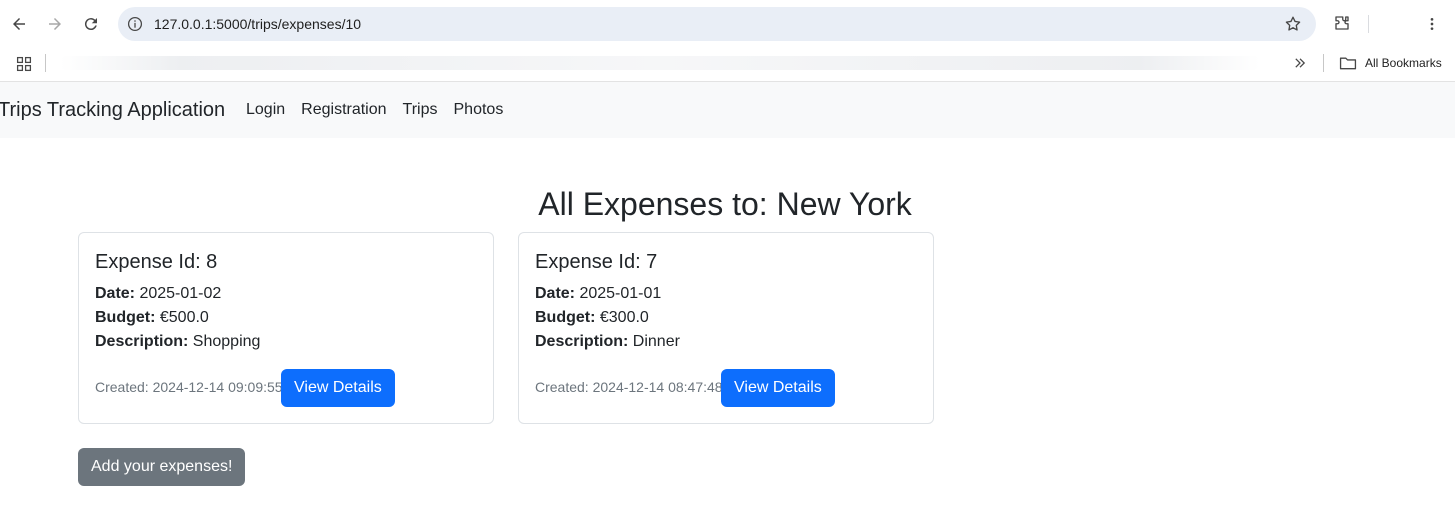  Describe the element at coordinates (343, 110) in the screenshot. I see `nav-link-registration: Registration` at that location.